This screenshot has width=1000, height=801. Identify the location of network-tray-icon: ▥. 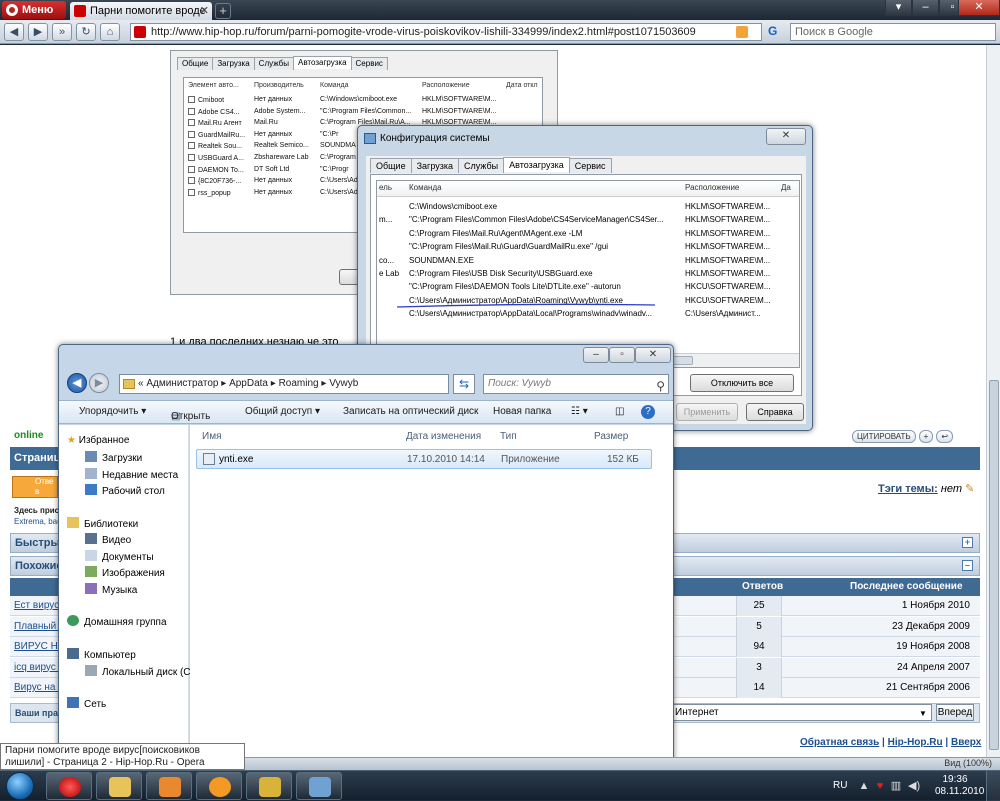
(896, 786).